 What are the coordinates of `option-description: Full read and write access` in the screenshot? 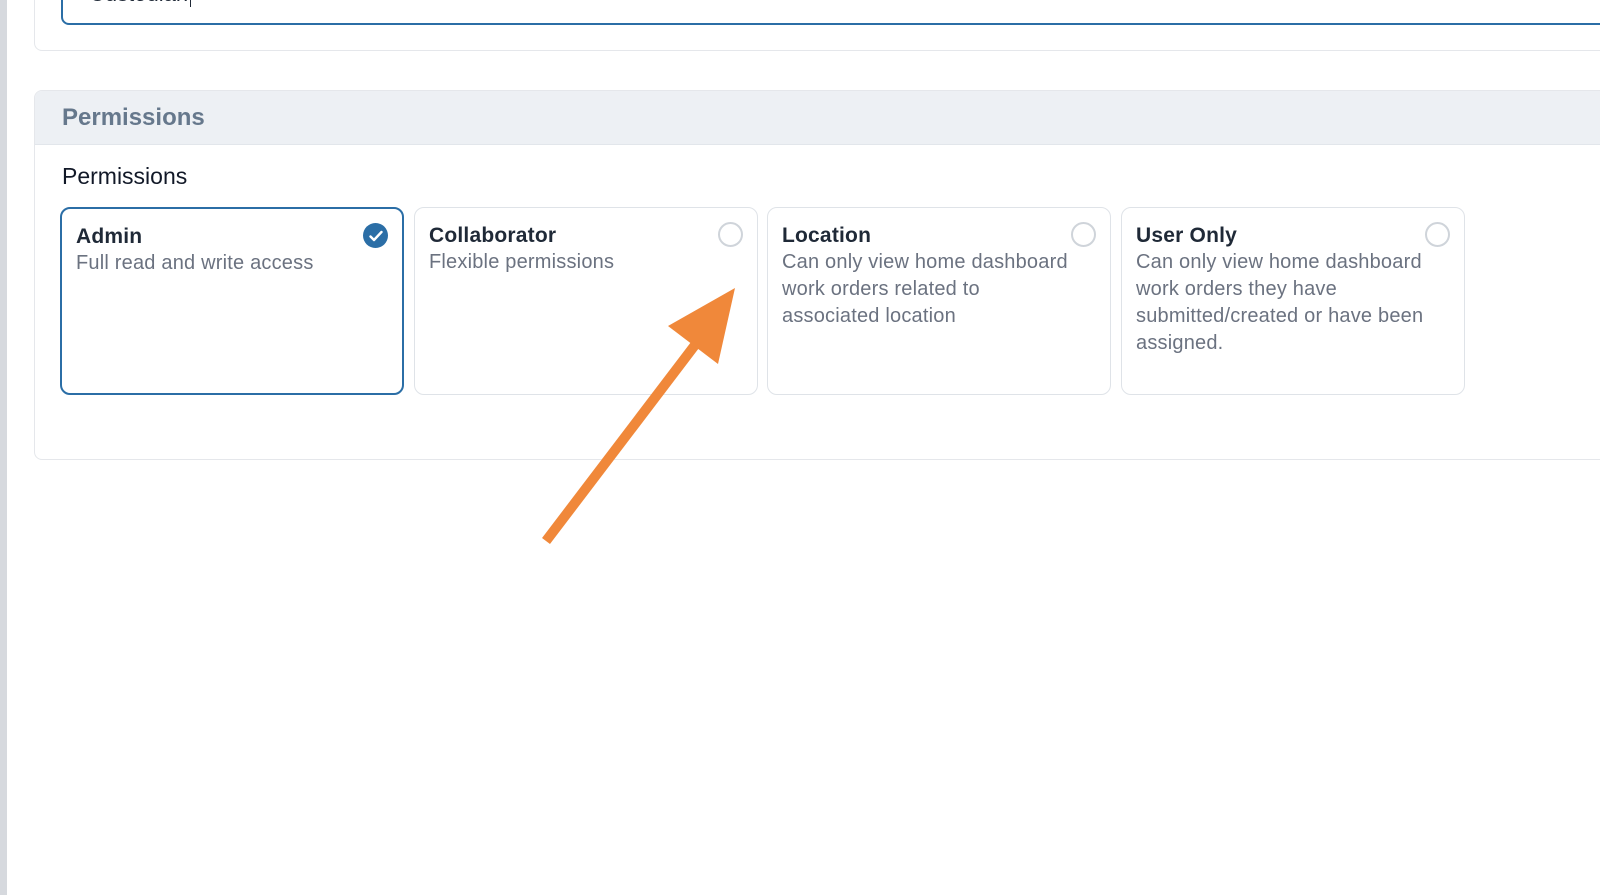 It's located at (195, 263).